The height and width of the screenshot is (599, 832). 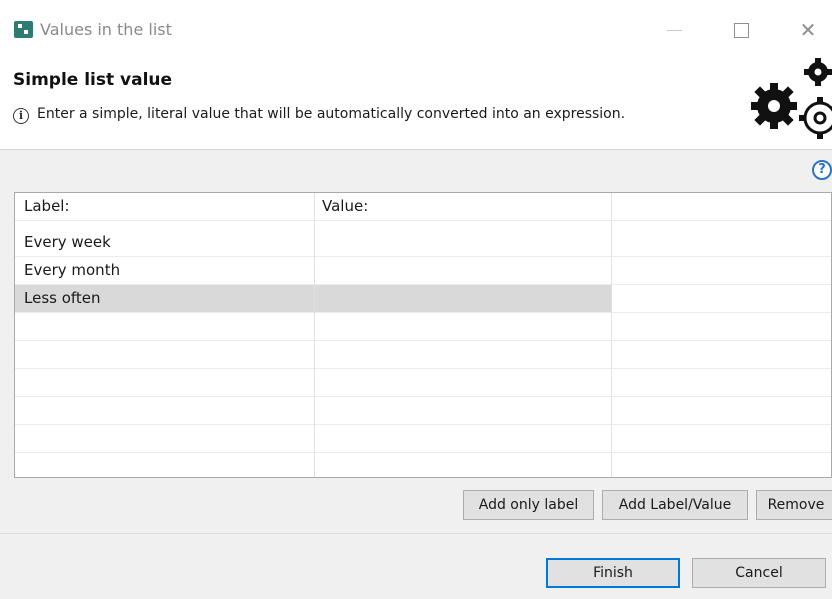 I want to click on help-icon: ?, so click(x=822, y=170).